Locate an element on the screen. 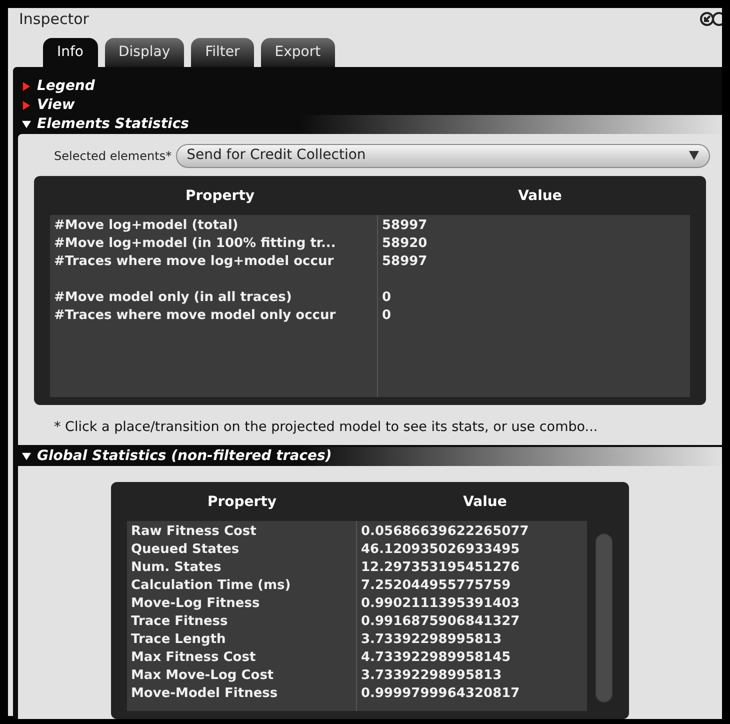  value-cell-text: 58920 is located at coordinates (404, 243).